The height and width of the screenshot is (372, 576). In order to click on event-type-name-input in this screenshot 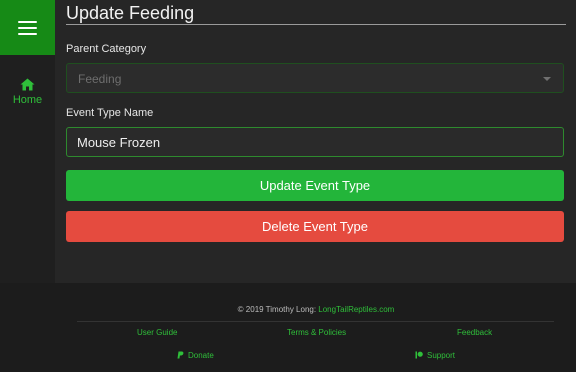, I will do `click(315, 142)`.